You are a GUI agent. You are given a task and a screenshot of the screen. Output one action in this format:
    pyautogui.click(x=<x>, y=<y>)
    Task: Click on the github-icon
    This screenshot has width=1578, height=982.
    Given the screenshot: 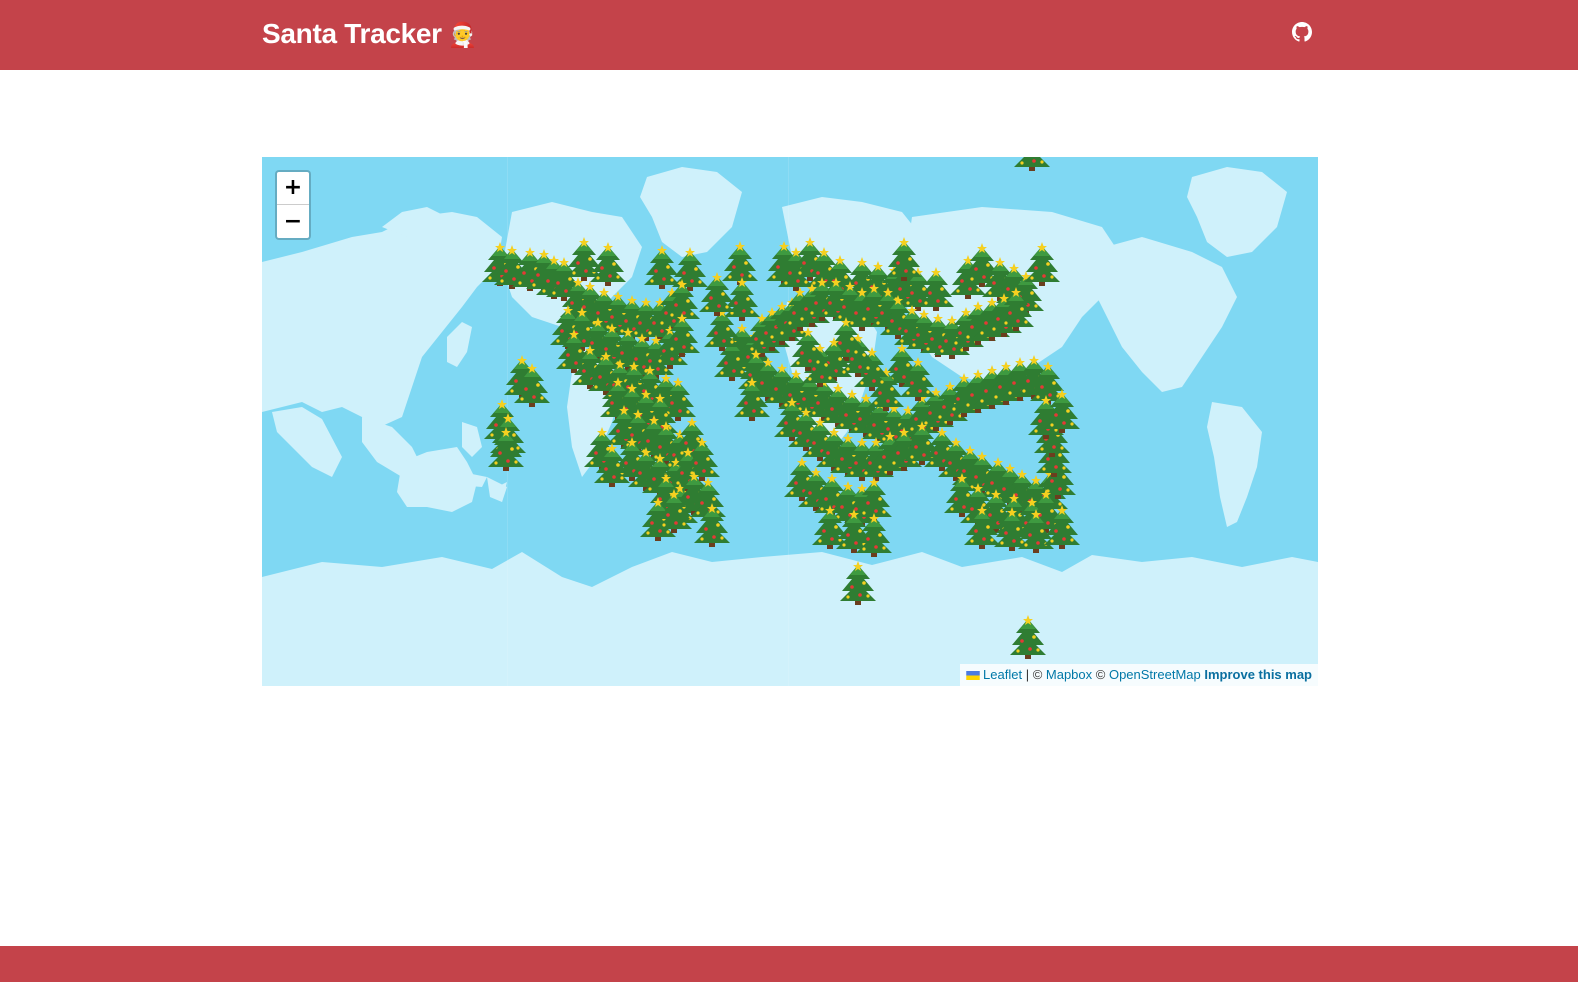 What is the action you would take?
    pyautogui.click(x=1302, y=32)
    